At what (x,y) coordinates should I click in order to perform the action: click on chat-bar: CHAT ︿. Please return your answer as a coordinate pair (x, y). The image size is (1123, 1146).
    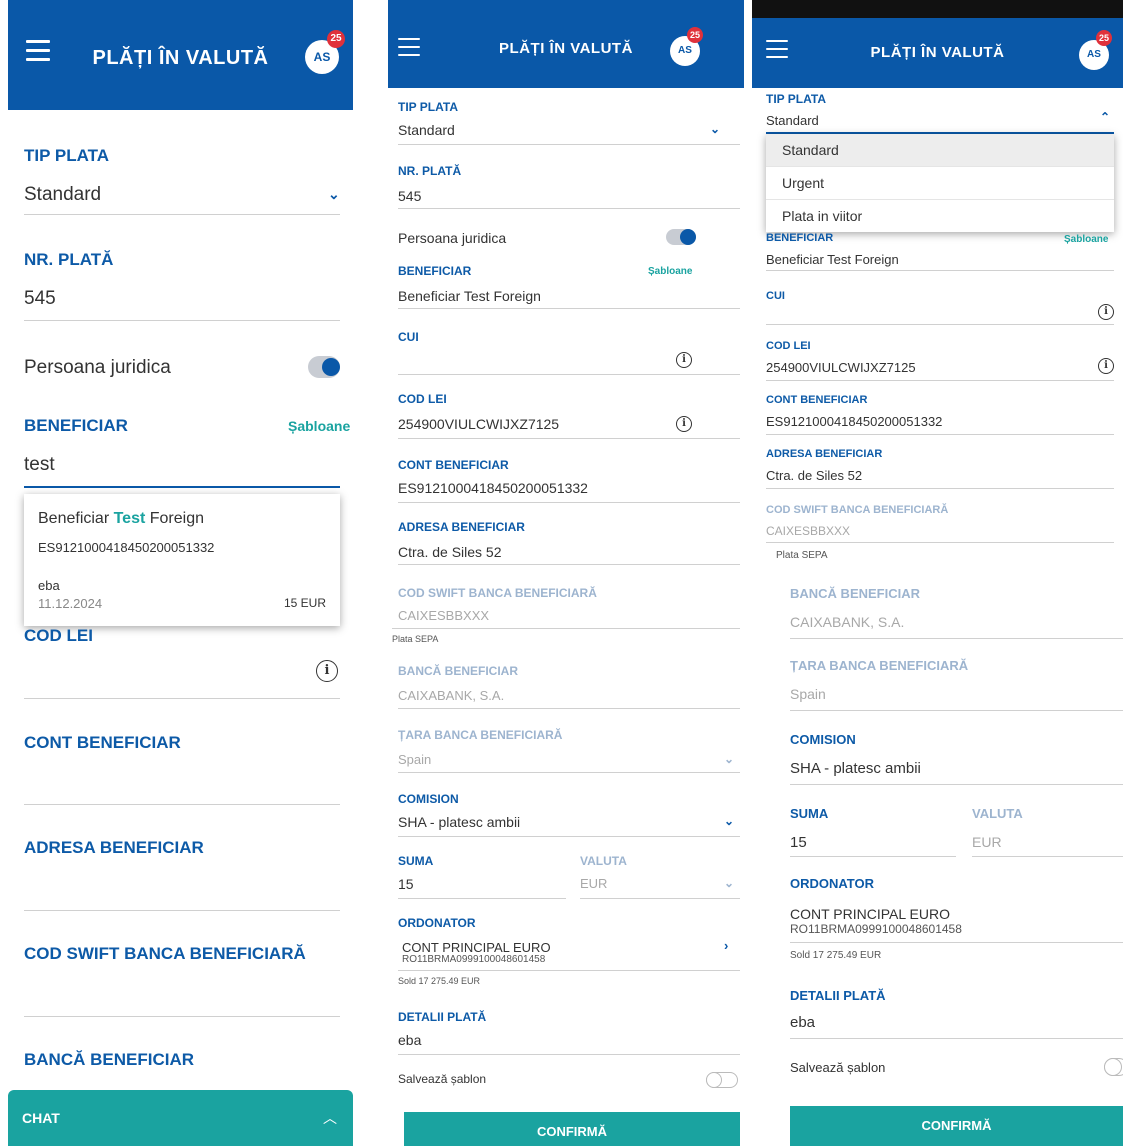
    Looking at the image, I should click on (180, 1118).